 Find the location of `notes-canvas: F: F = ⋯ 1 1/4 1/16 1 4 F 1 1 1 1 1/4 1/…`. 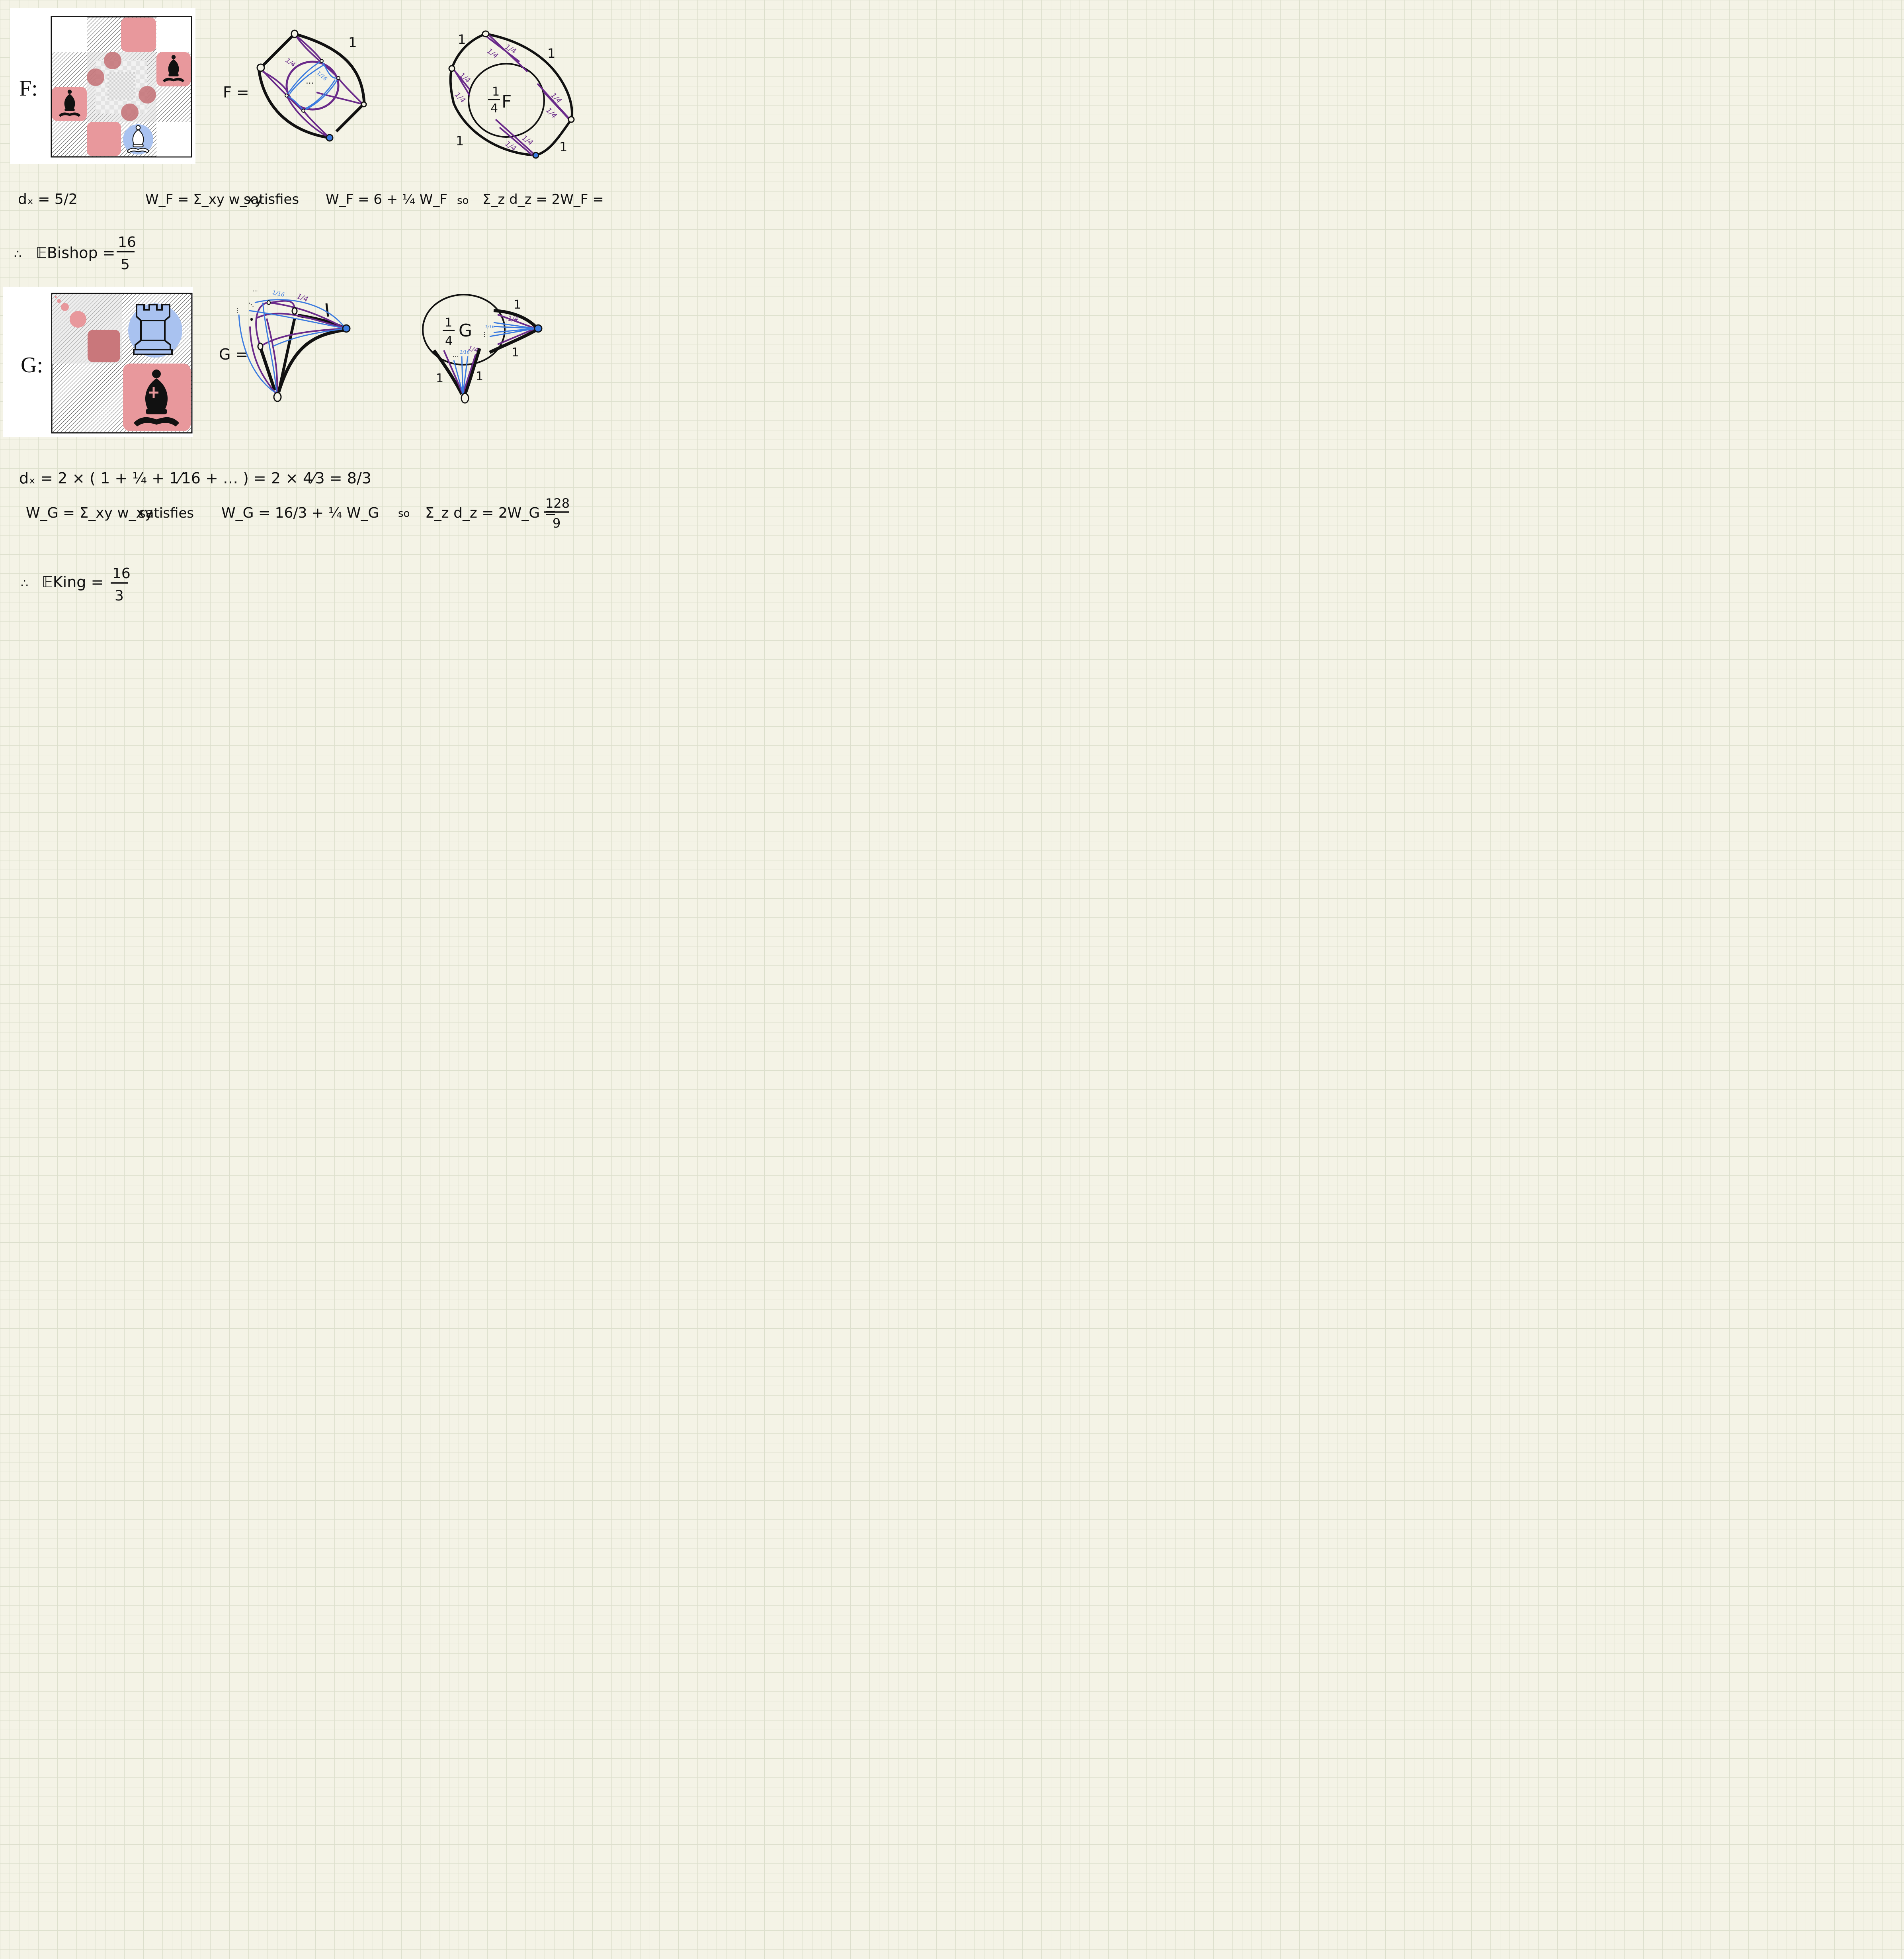

notes-canvas: F: F = ⋯ 1 1/4 1/16 1 4 F 1 1 1 1 1/4 1/… is located at coordinates (305, 306).